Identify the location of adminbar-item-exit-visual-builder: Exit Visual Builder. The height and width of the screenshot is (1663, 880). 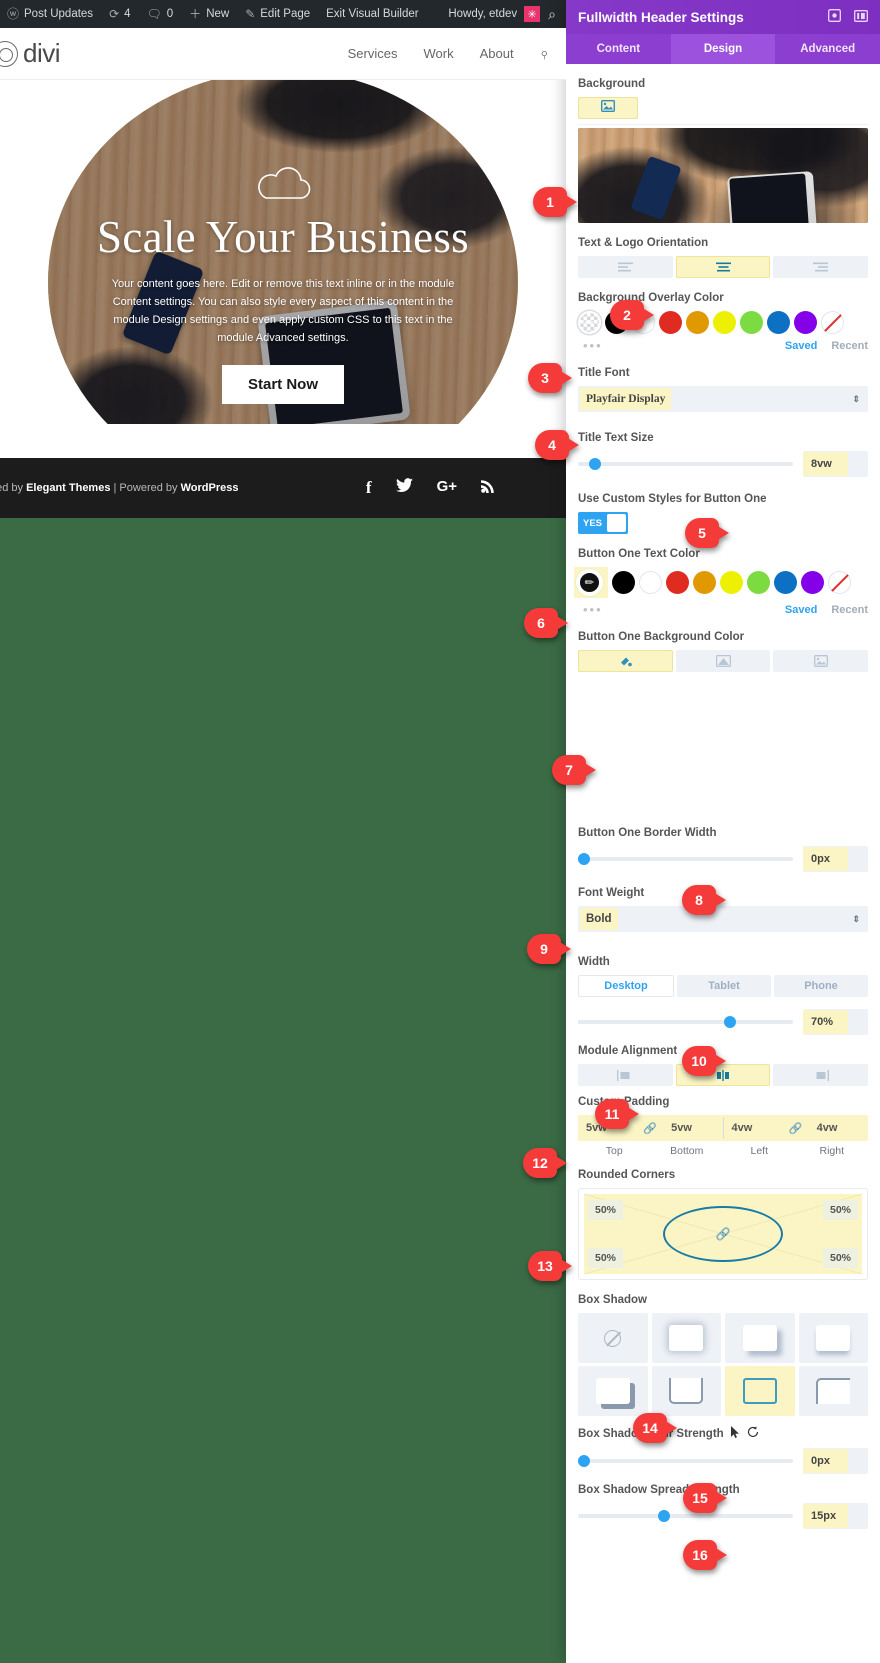
(372, 14).